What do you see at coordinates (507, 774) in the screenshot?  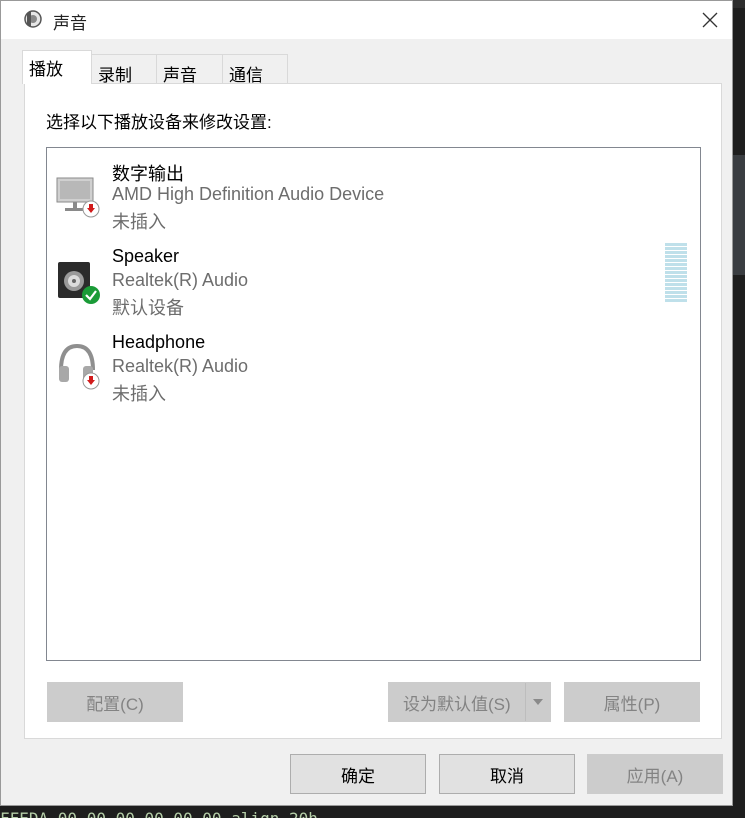 I see `cancel-button: 取消` at bounding box center [507, 774].